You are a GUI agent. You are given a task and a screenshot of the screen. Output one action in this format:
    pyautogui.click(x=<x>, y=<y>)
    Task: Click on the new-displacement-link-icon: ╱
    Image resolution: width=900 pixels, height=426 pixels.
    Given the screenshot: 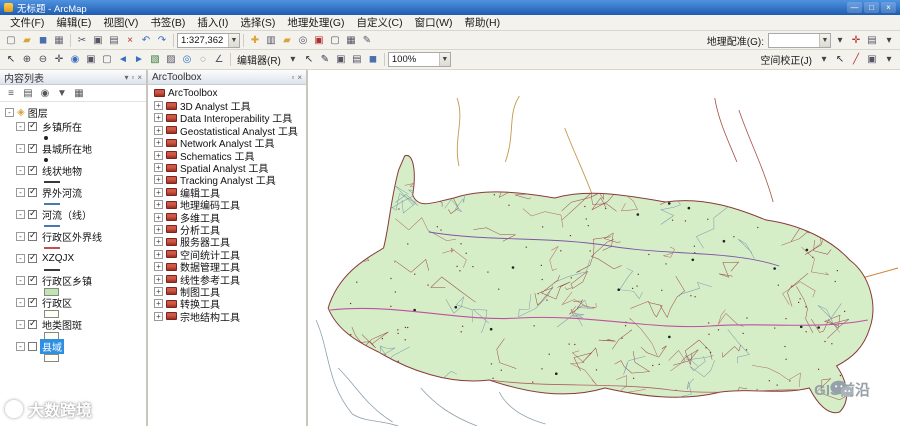 What is the action you would take?
    pyautogui.click(x=856, y=59)
    